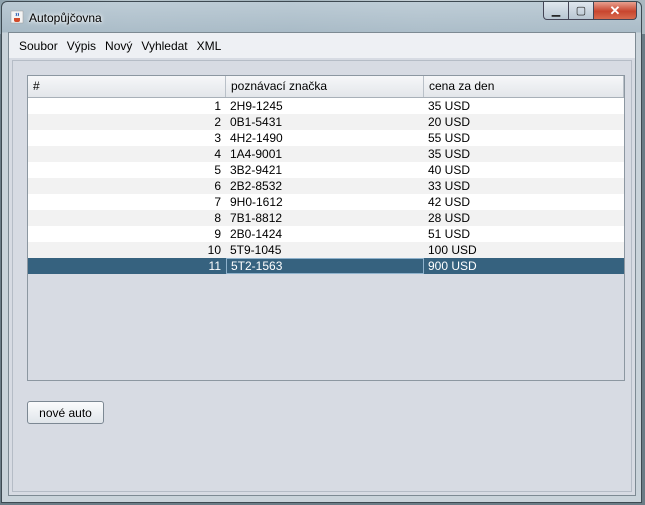 This screenshot has height=505, width=645. I want to click on table-row: 6 2B2-8532 33 USD, so click(326, 186).